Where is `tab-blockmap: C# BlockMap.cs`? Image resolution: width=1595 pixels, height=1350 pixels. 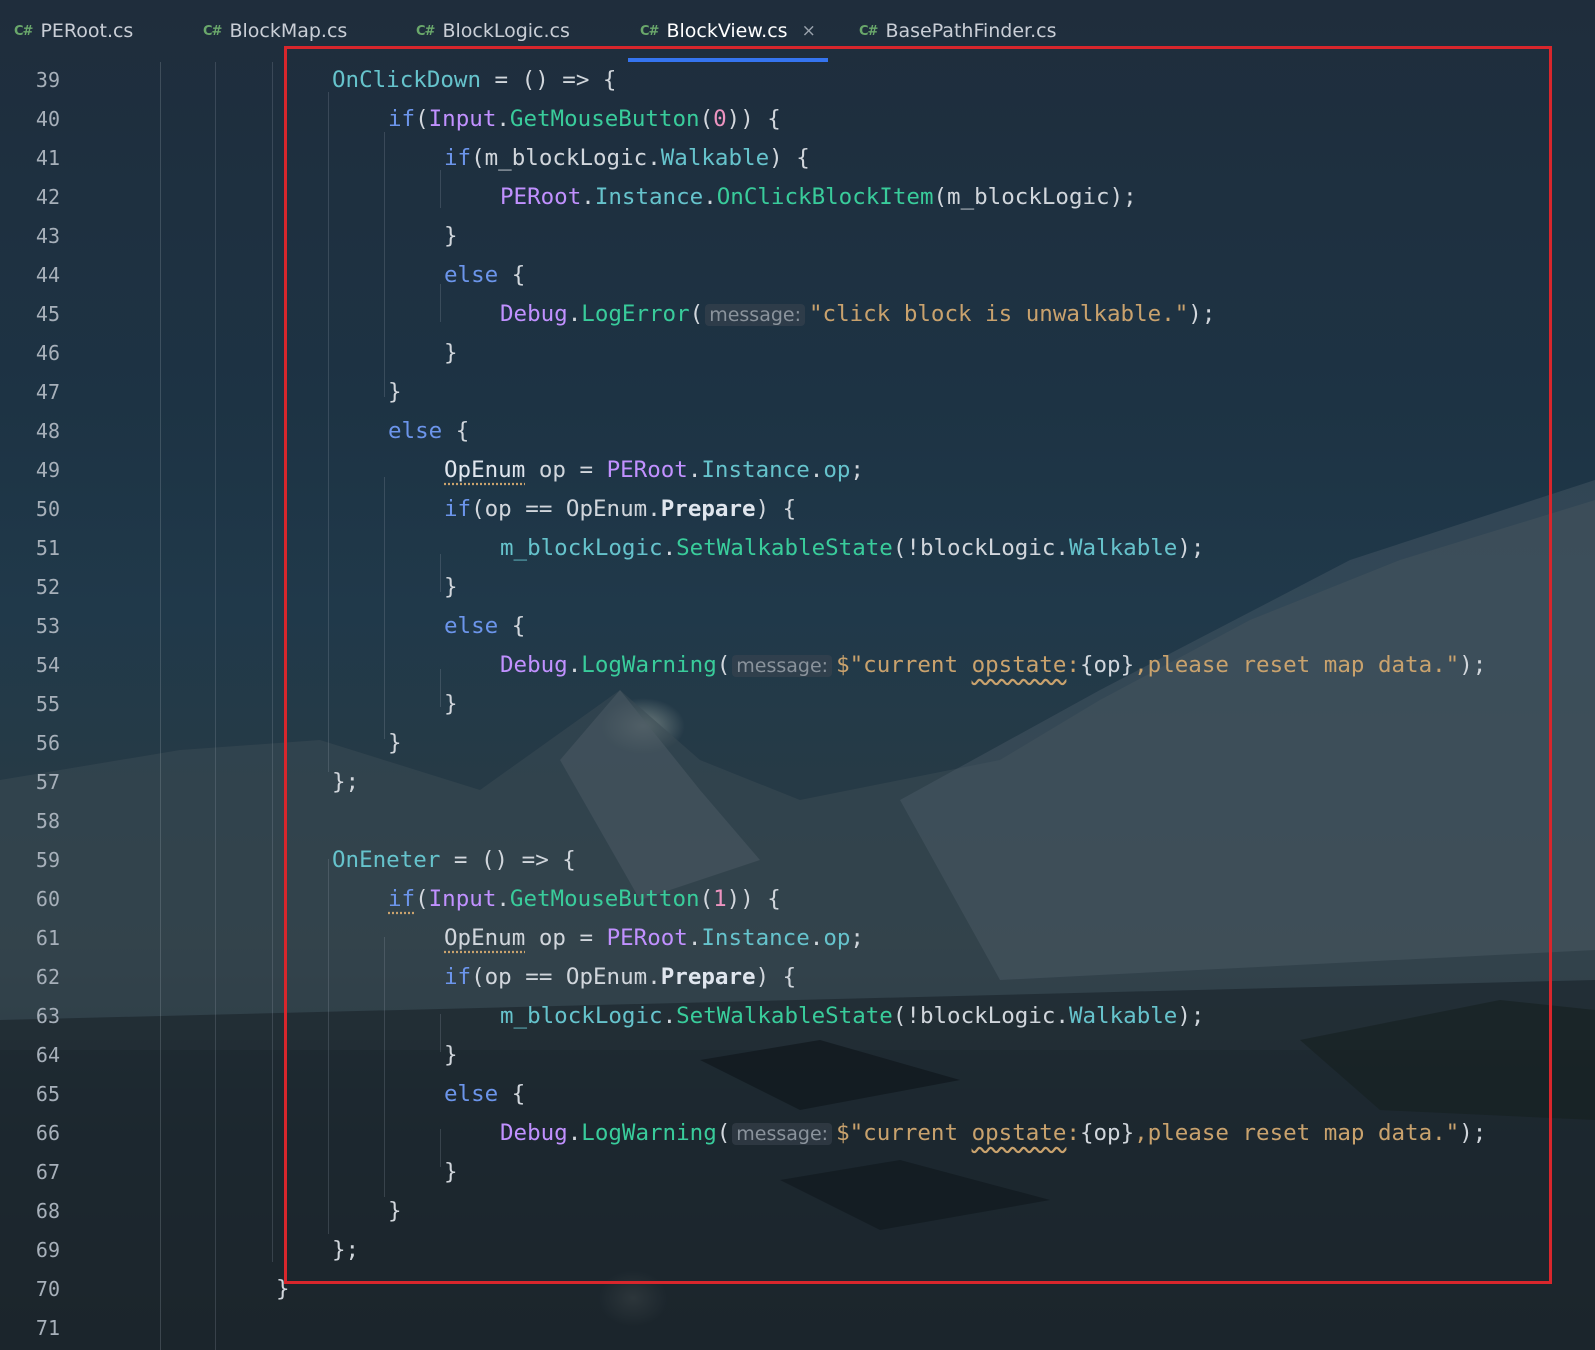 tab-blockmap: C# BlockMap.cs is located at coordinates (275, 31).